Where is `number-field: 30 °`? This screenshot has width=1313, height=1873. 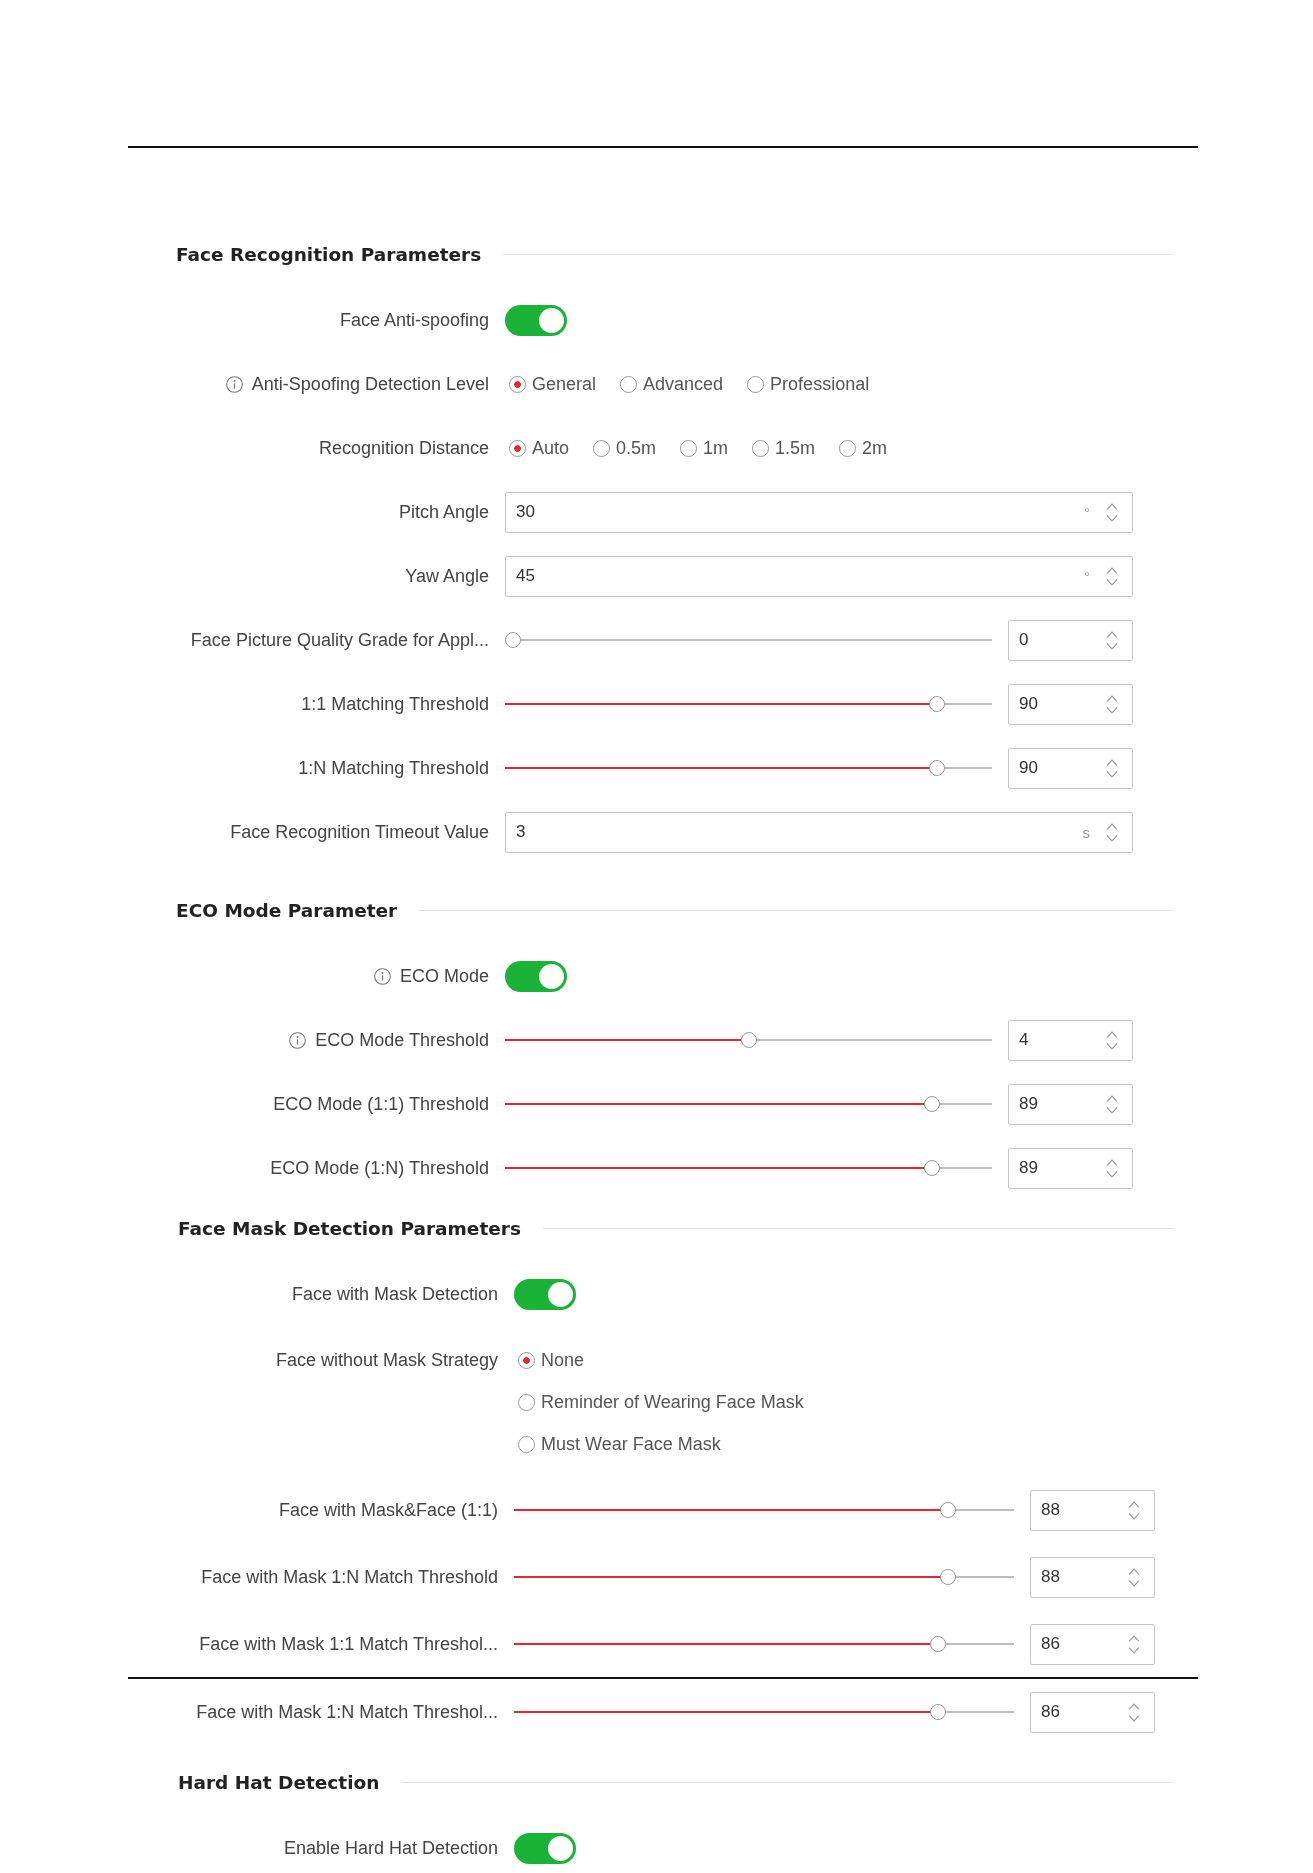
number-field: 30 ° is located at coordinates (819, 512).